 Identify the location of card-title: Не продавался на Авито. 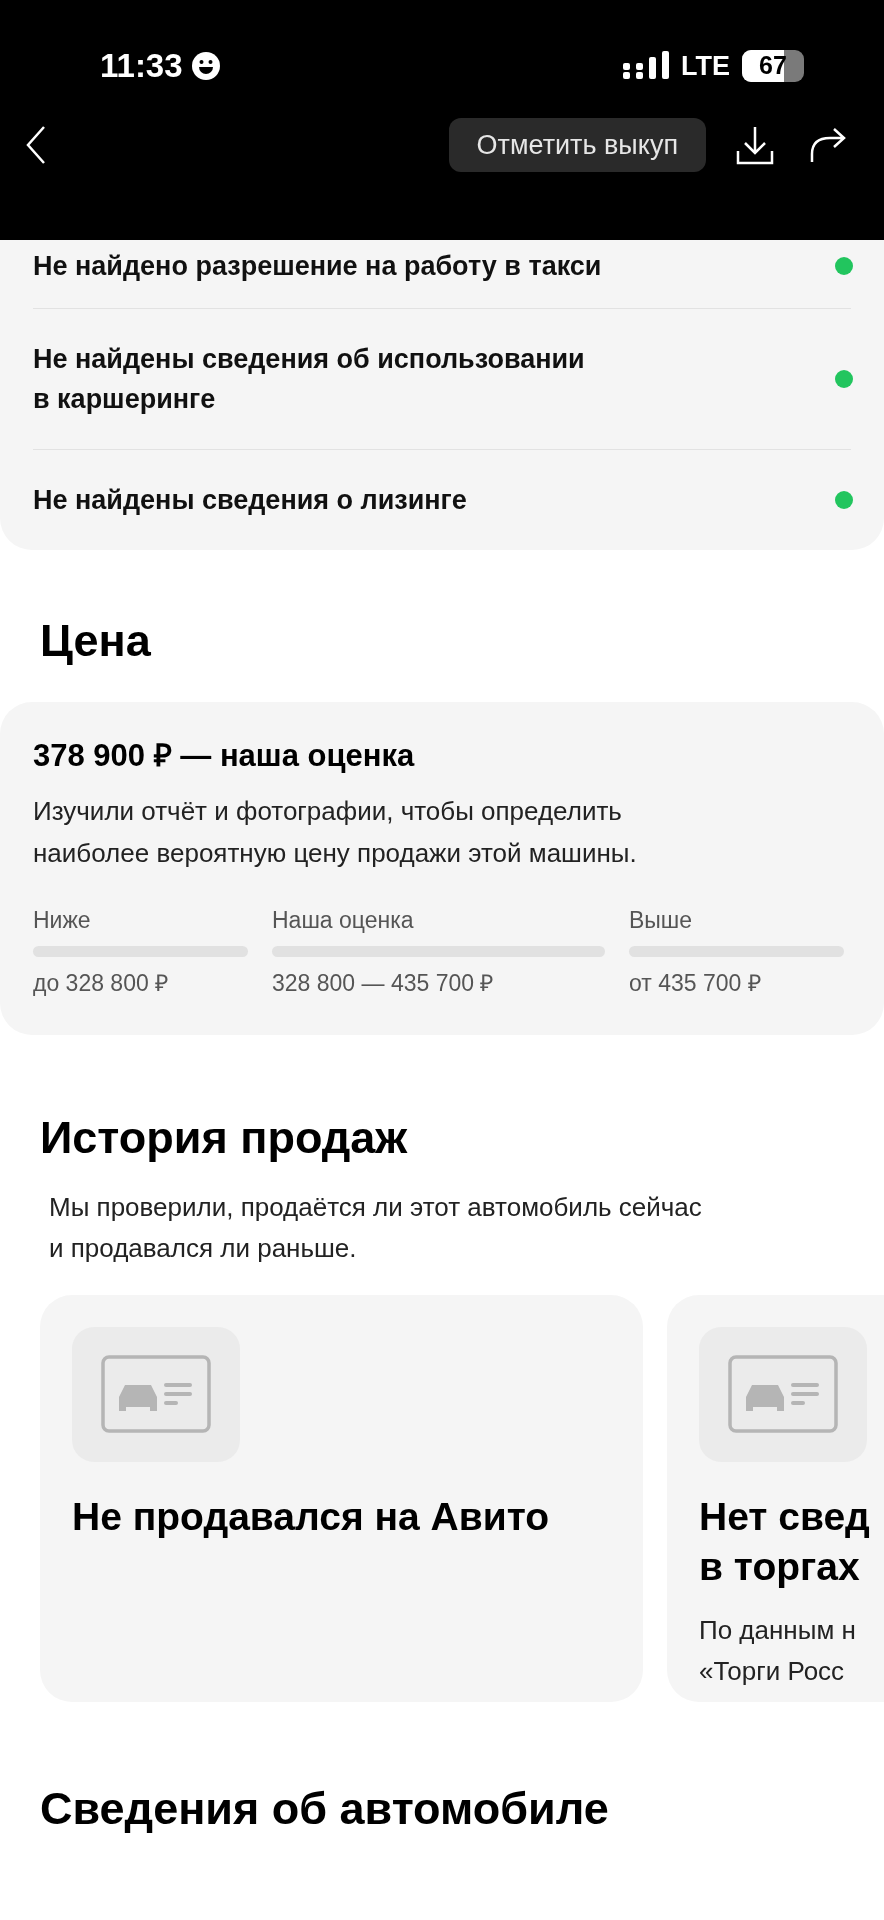
(311, 1517).